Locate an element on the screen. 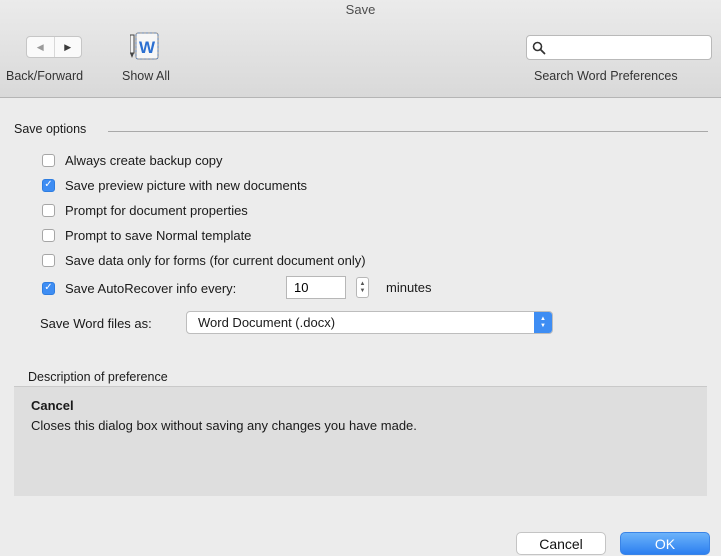 This screenshot has height=556, width=721. option-prompt-document-properties: Prompt for document properties is located at coordinates (145, 210).